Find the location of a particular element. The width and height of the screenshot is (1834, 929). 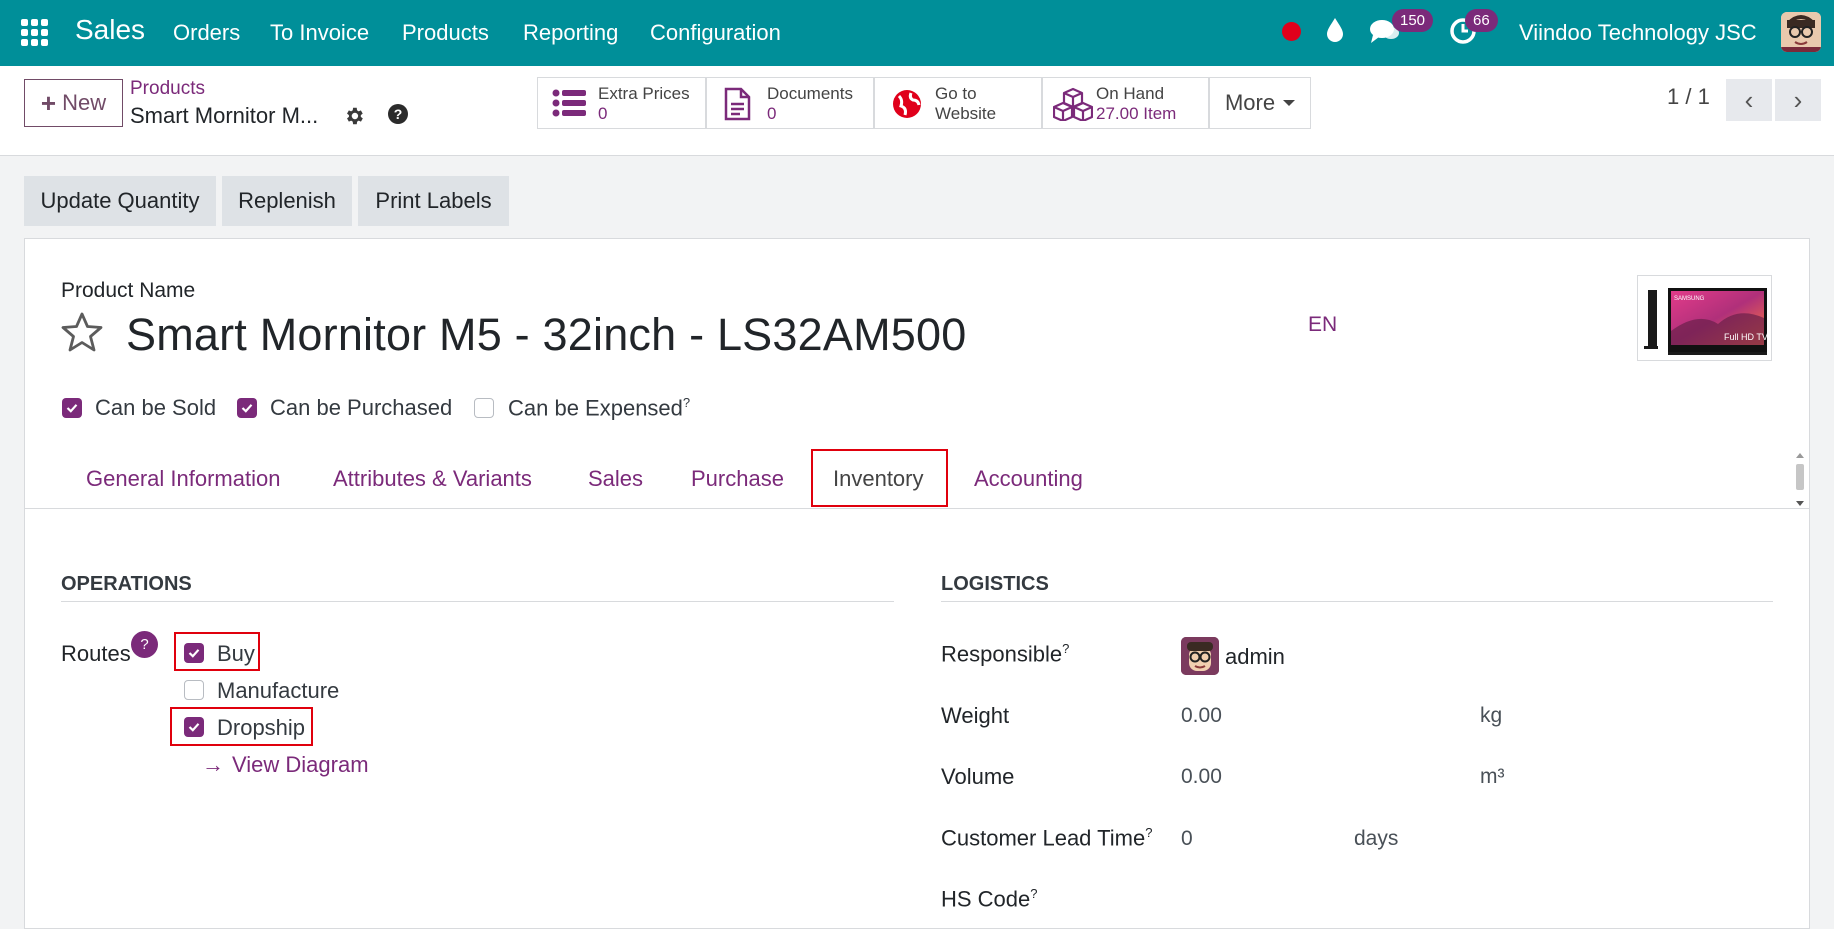

more-button: More is located at coordinates (1260, 103).